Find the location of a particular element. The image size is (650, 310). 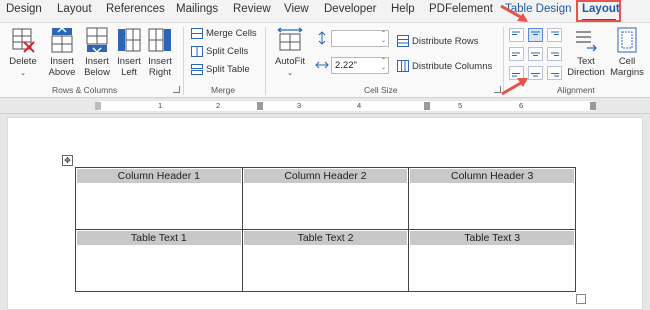

insert-above-label-1: Insert is located at coordinates (62, 61).